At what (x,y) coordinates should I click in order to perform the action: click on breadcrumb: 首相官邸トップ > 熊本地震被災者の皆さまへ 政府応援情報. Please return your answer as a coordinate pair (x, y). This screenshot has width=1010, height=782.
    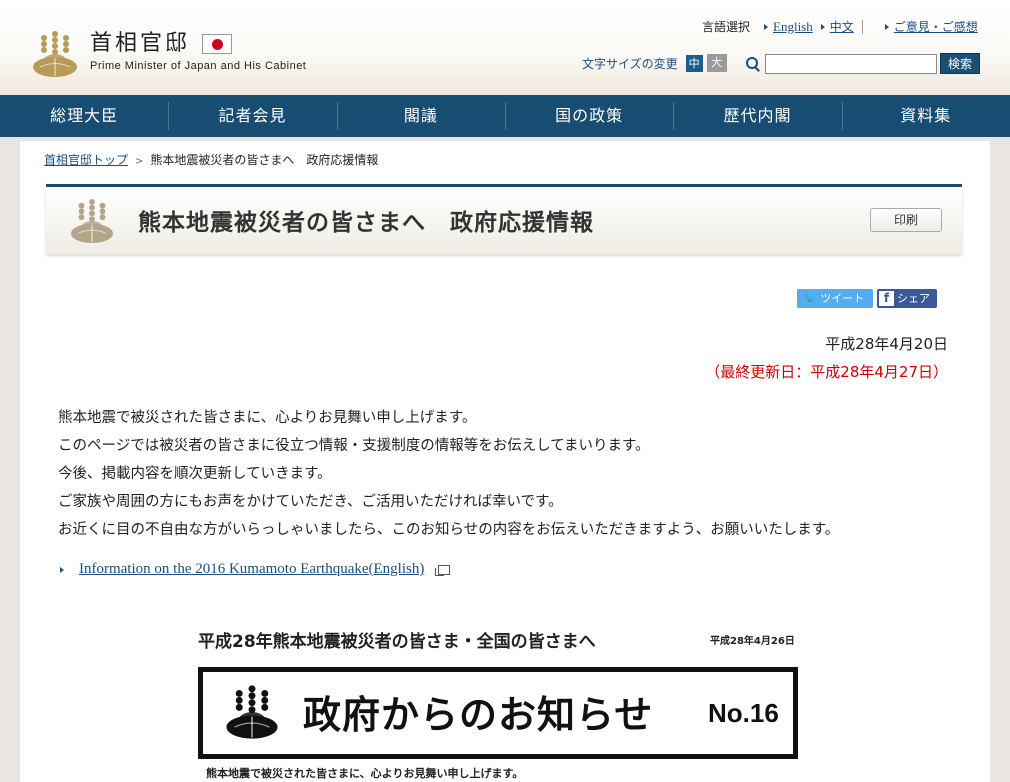
    Looking at the image, I should click on (211, 159).